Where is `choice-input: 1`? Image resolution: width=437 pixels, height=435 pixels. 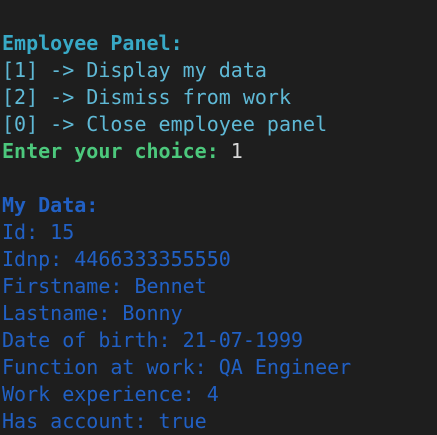 choice-input: 1 is located at coordinates (237, 151).